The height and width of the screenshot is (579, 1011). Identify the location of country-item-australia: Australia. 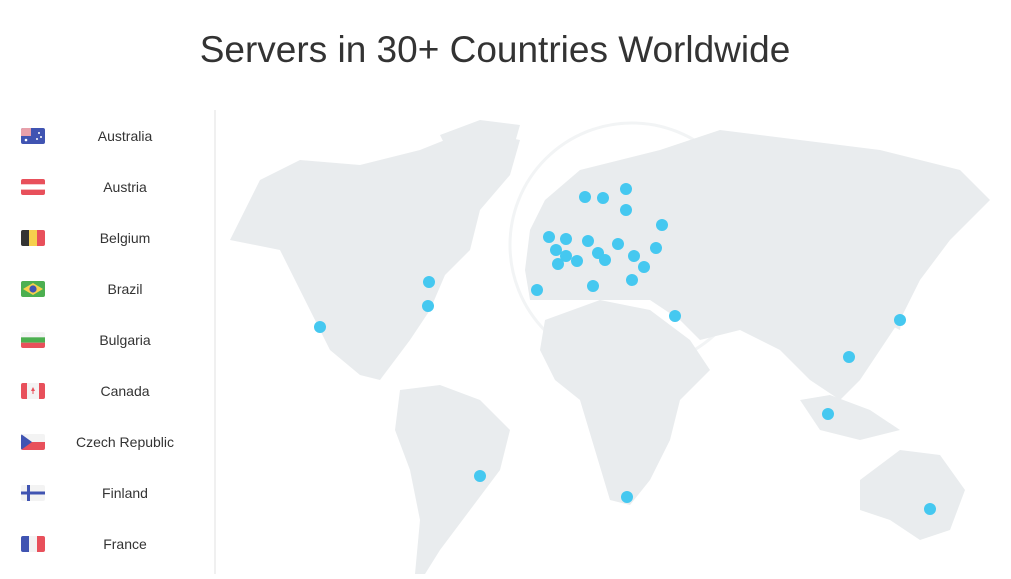
(107, 136).